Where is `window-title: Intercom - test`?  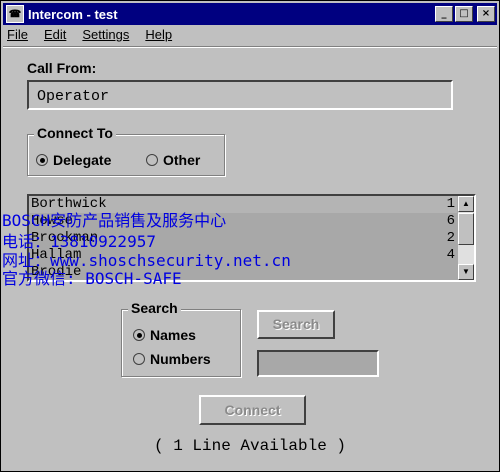 window-title: Intercom - test is located at coordinates (73, 14).